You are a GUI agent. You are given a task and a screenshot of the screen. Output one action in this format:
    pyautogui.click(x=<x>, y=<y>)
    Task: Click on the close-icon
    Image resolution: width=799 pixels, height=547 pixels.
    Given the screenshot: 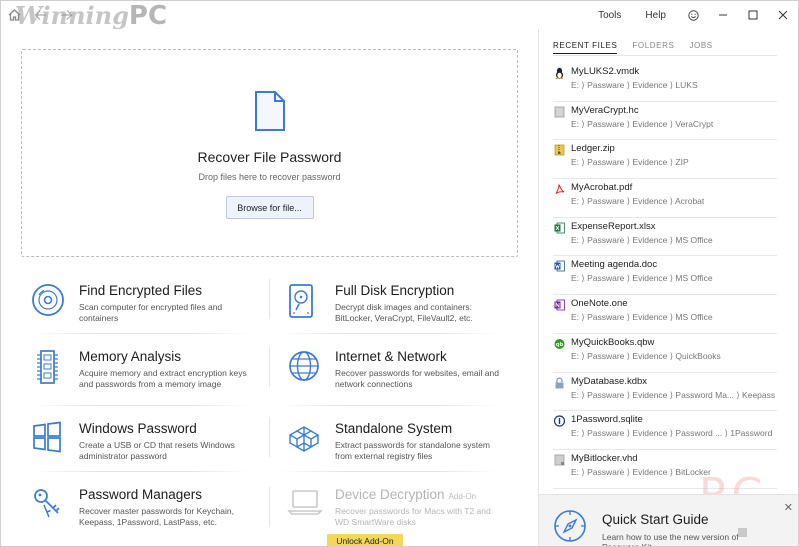 What is the action you would take?
    pyautogui.click(x=783, y=15)
    